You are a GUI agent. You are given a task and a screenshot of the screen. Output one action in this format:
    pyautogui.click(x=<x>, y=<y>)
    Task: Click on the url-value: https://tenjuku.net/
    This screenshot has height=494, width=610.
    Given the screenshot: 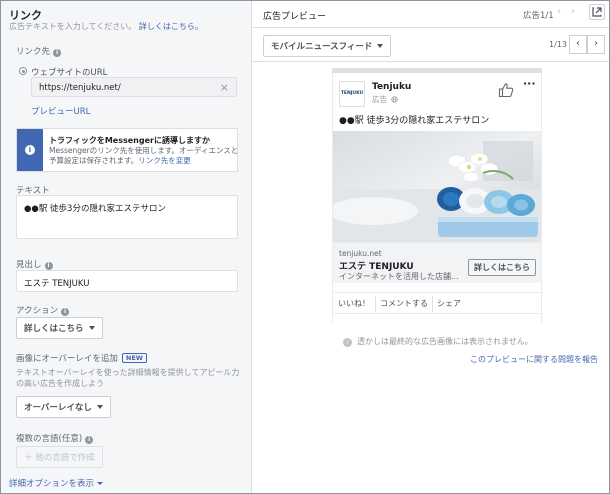 What is the action you would take?
    pyautogui.click(x=80, y=88)
    